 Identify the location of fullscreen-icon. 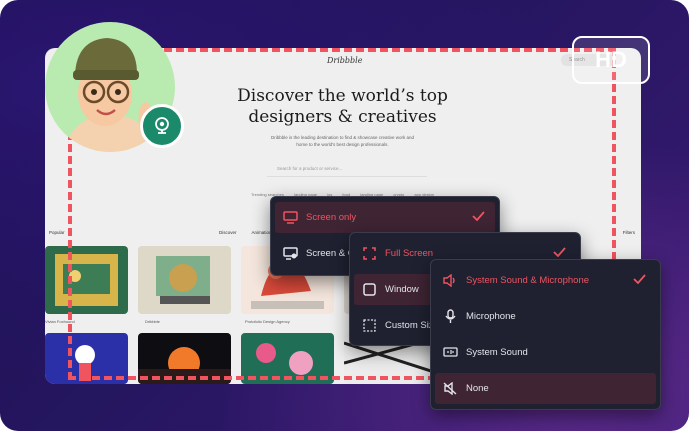
(369, 254).